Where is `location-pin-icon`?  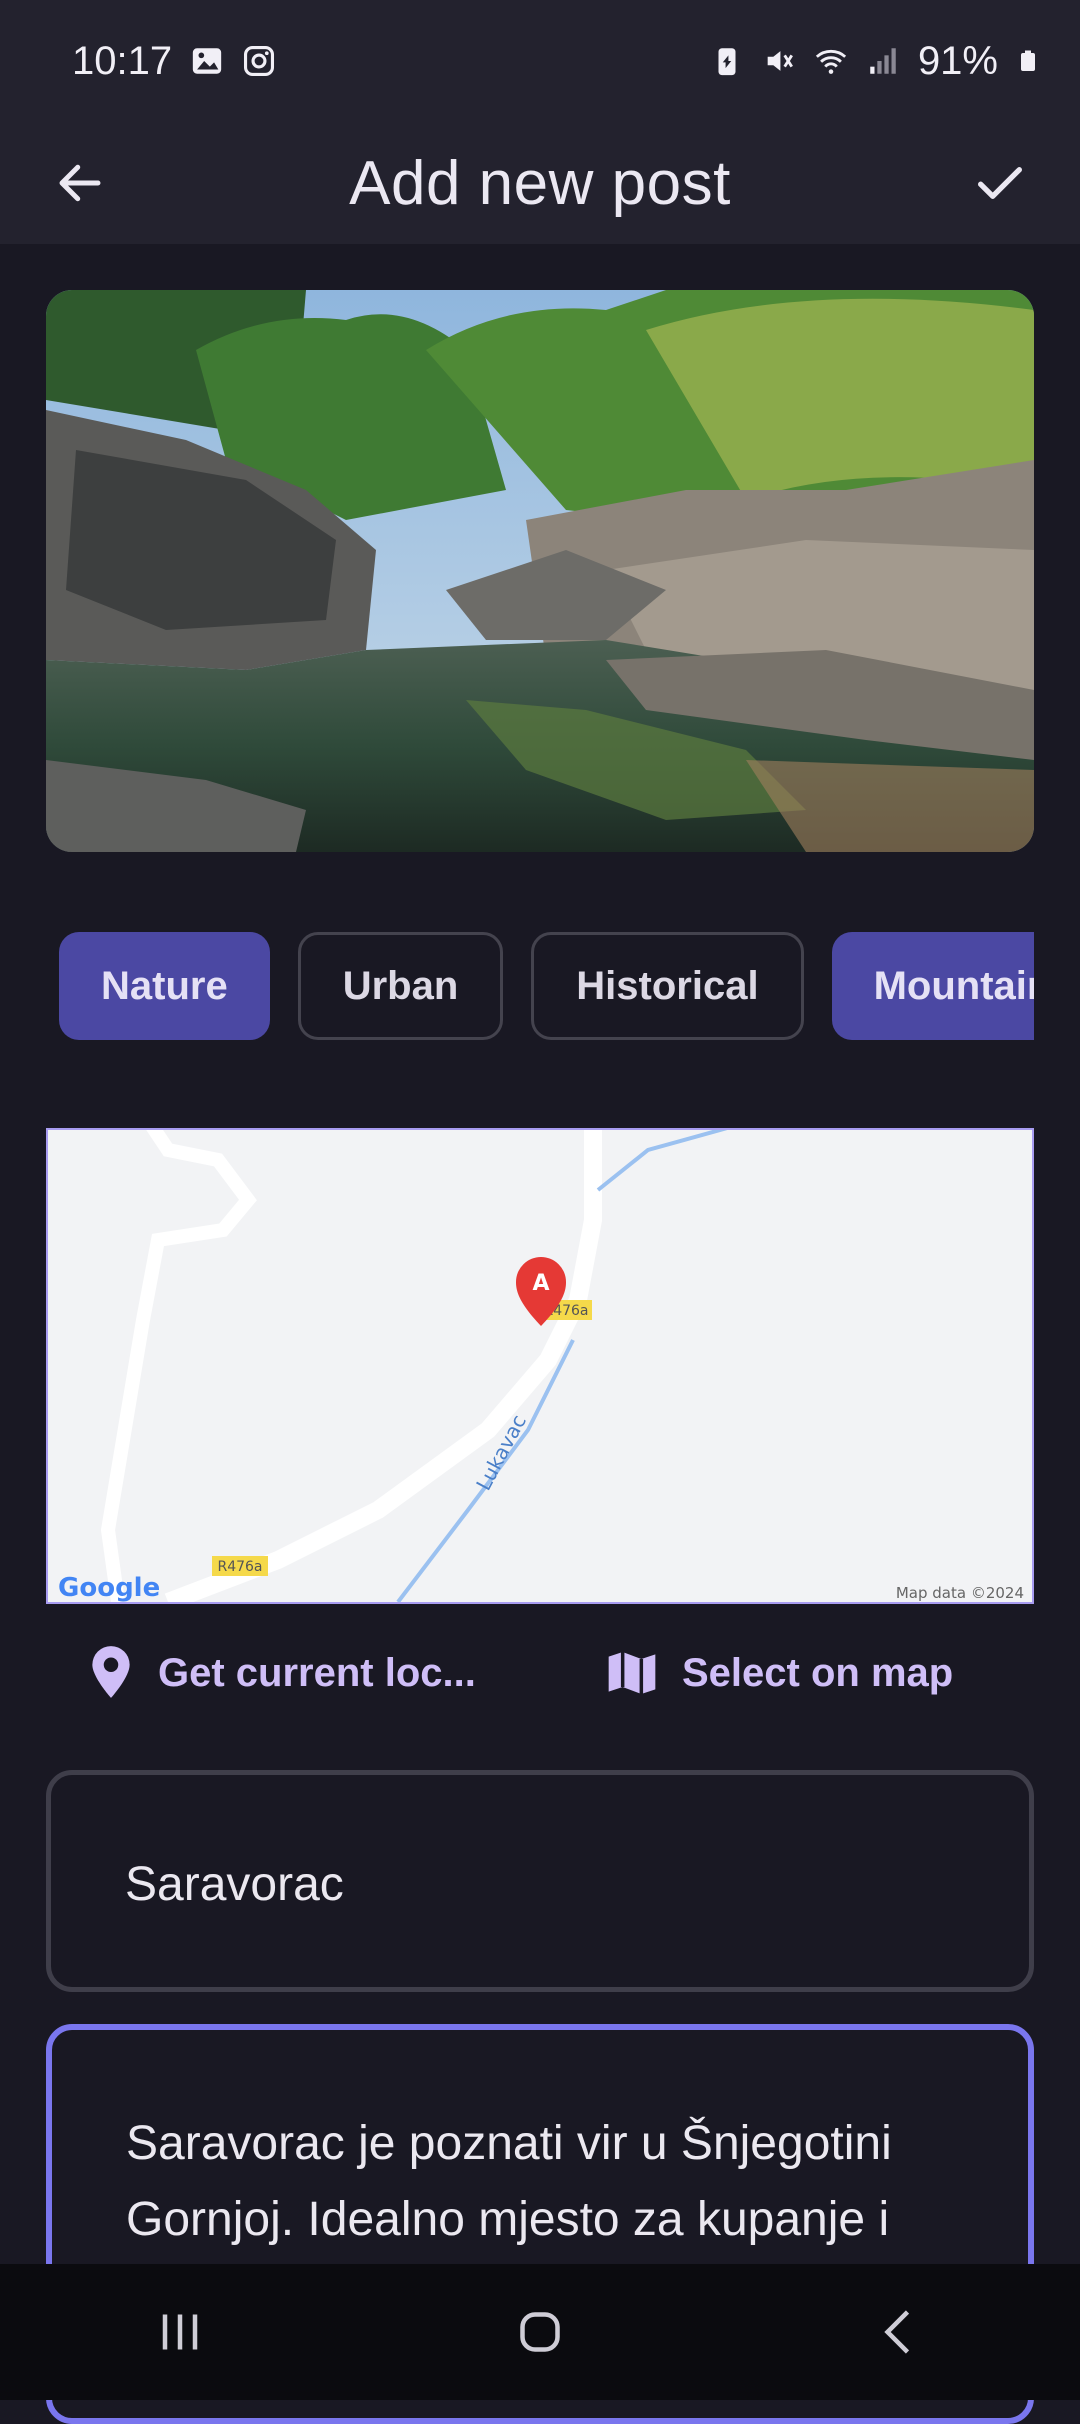 location-pin-icon is located at coordinates (111, 1672).